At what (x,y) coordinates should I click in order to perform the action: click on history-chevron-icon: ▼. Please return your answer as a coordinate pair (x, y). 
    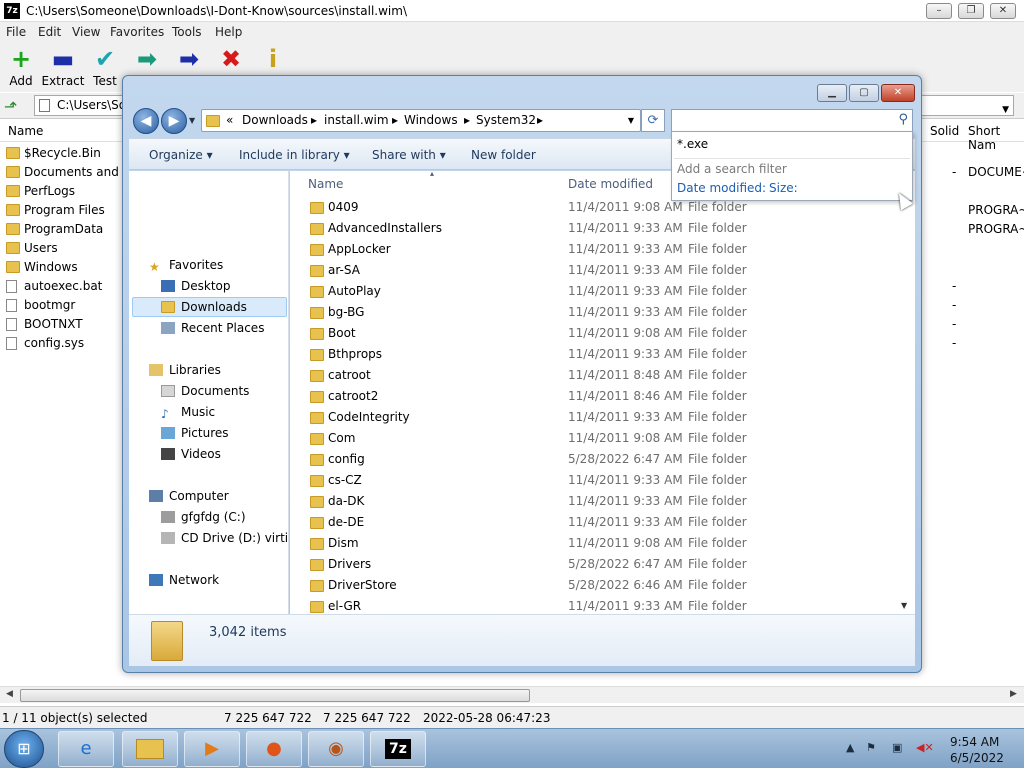
    Looking at the image, I should click on (192, 120).